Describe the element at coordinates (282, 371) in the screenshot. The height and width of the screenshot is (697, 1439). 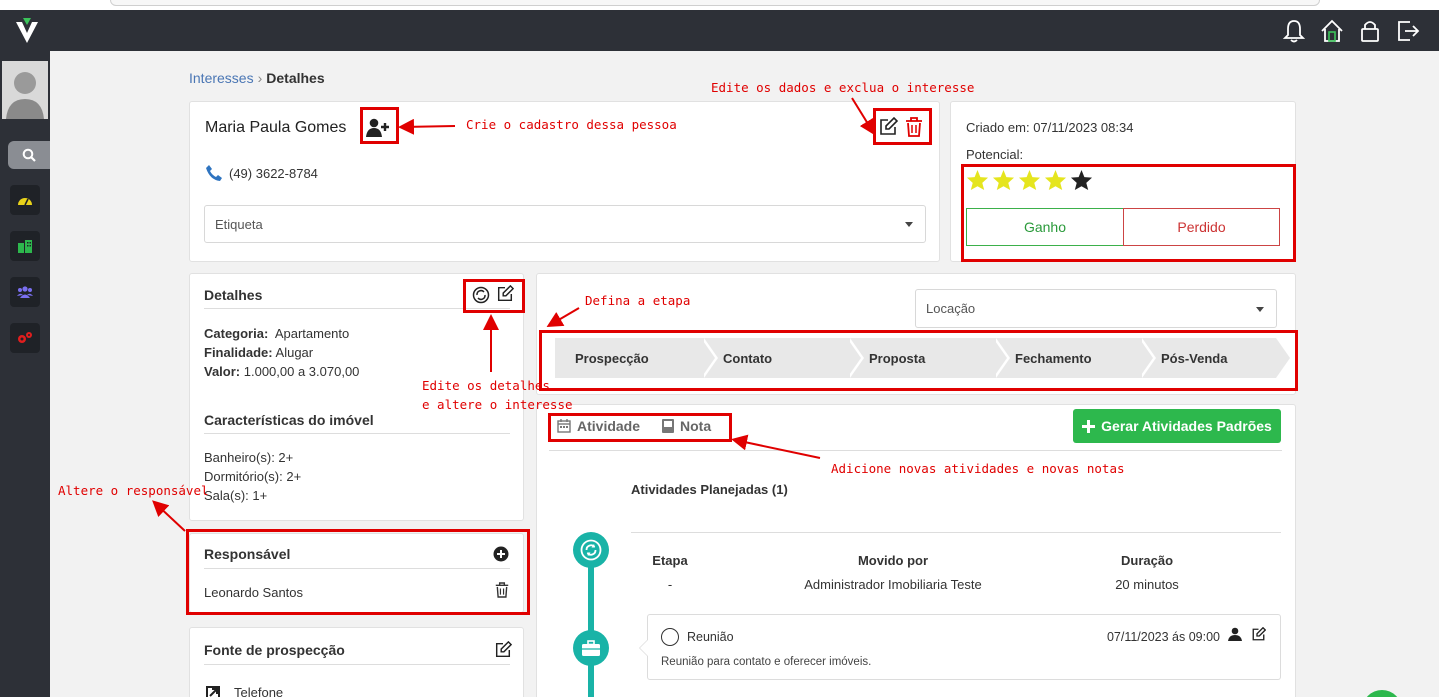
I see `detail-row-value: Valor: 1.000,00 a 3.070,00` at that location.